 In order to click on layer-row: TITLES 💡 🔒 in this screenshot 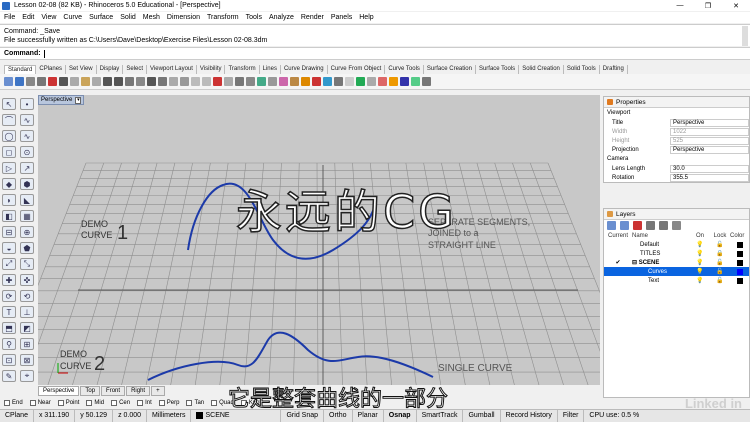, I will do `click(676, 253)`.